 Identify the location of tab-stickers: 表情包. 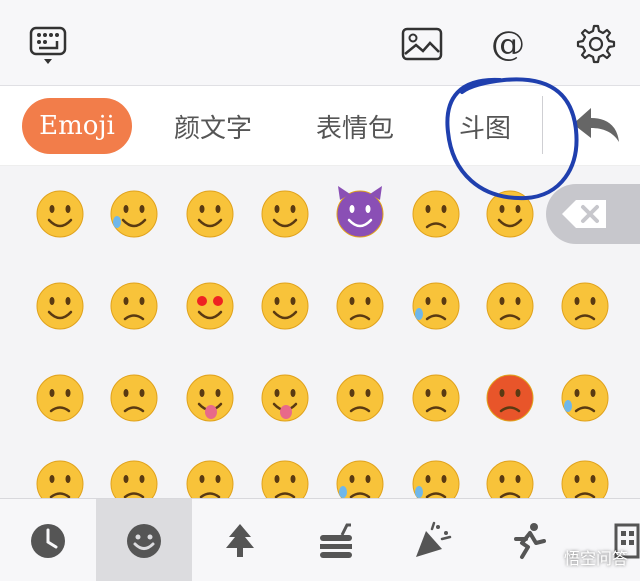
(355, 126).